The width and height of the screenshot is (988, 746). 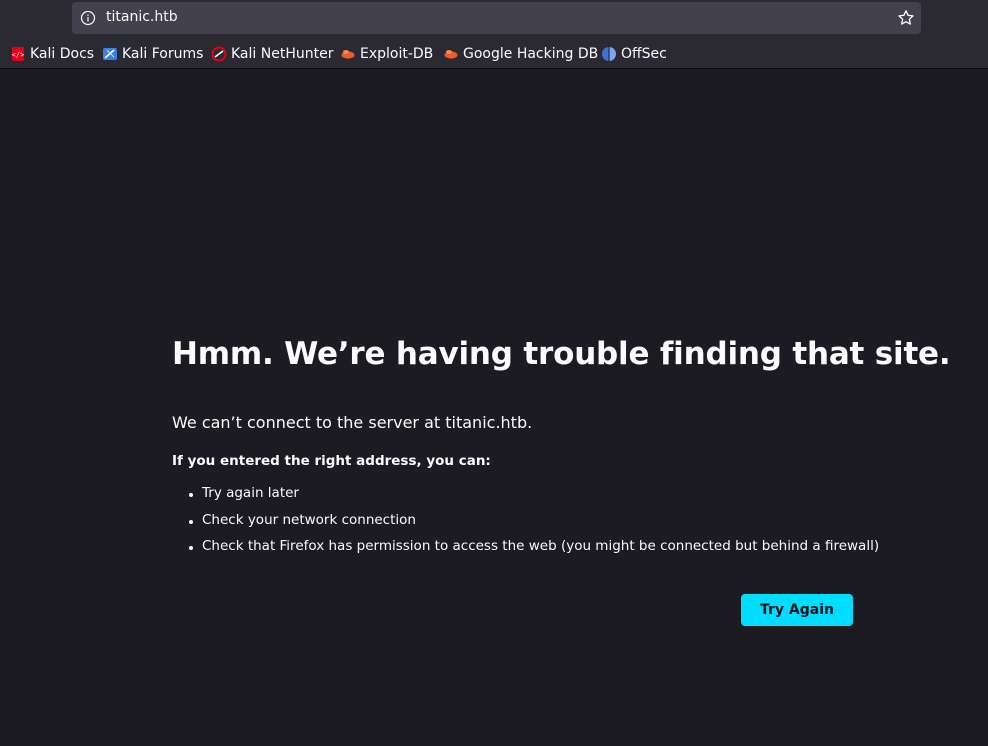 I want to click on bookmark-google-hacking-db: Google Hacking DB, so click(x=520, y=54).